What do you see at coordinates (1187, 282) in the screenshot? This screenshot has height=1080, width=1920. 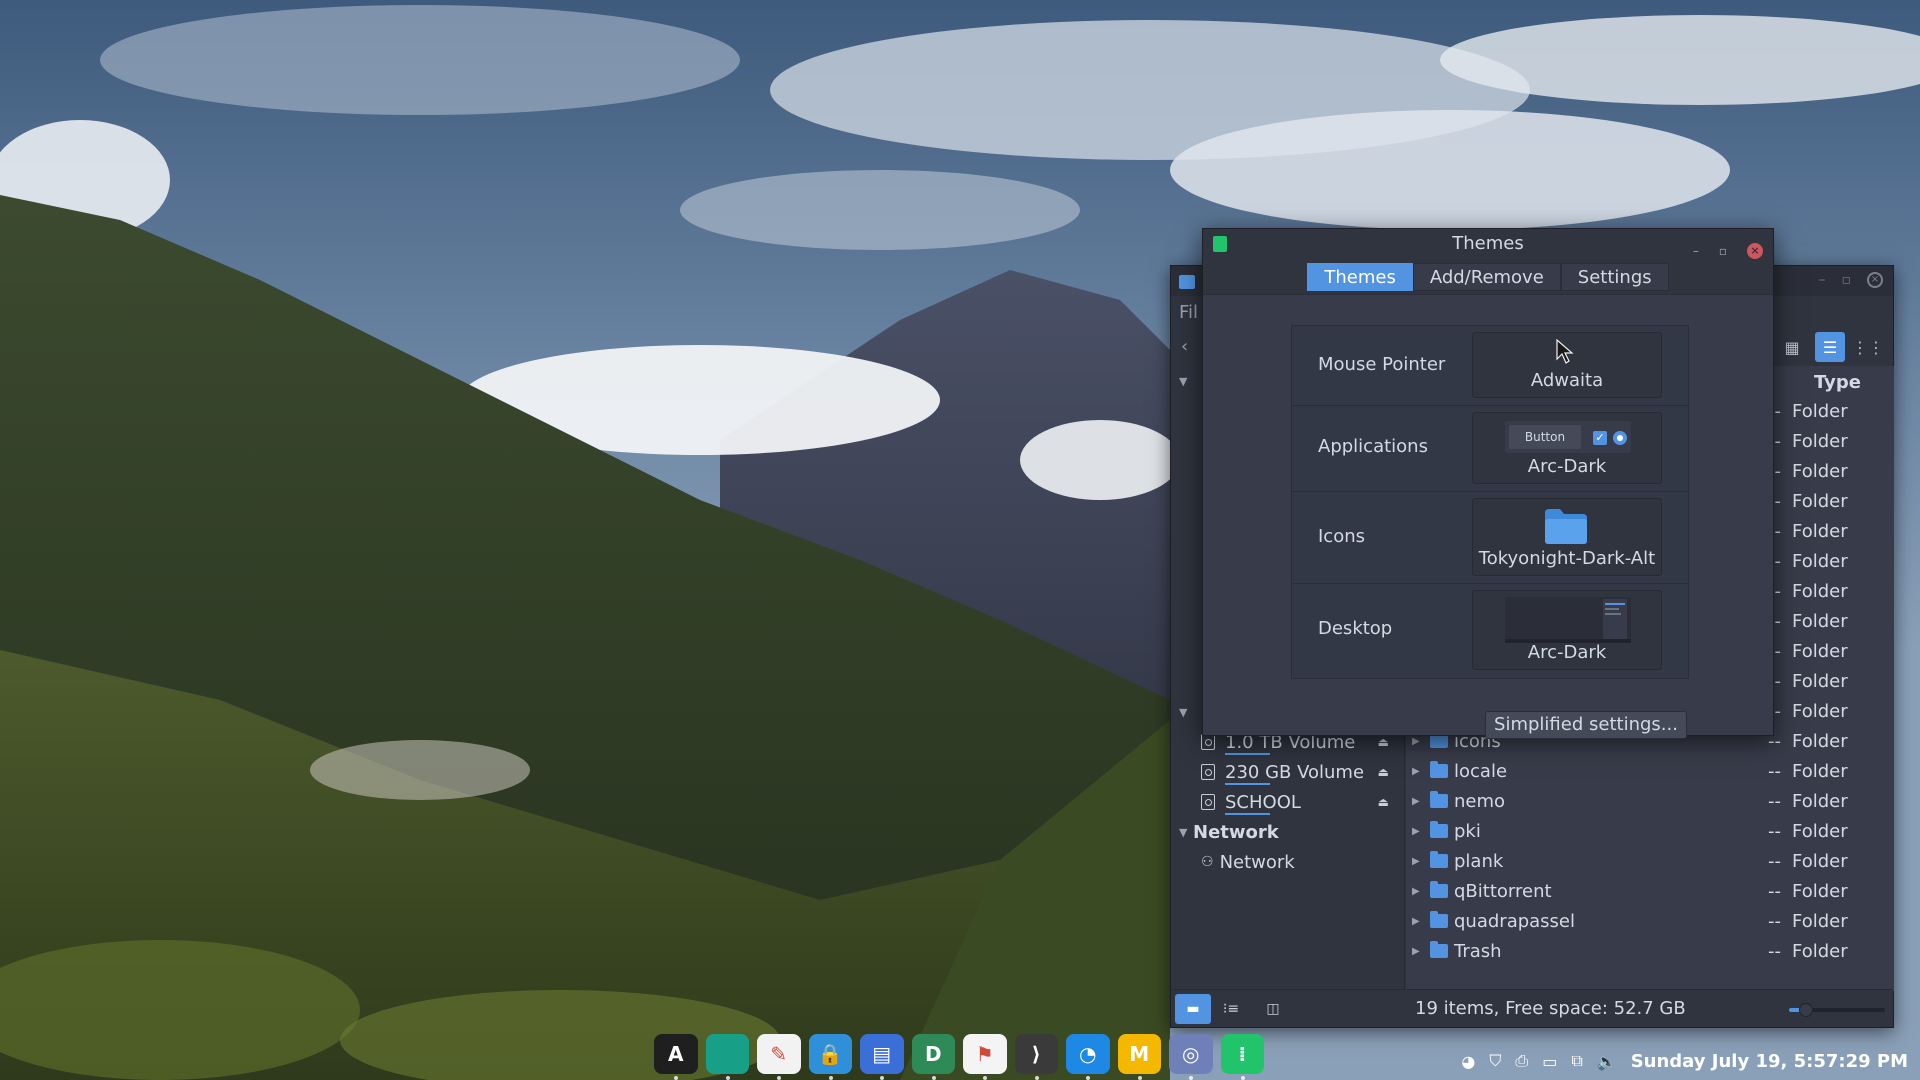 I see `folder-app-icon` at bounding box center [1187, 282].